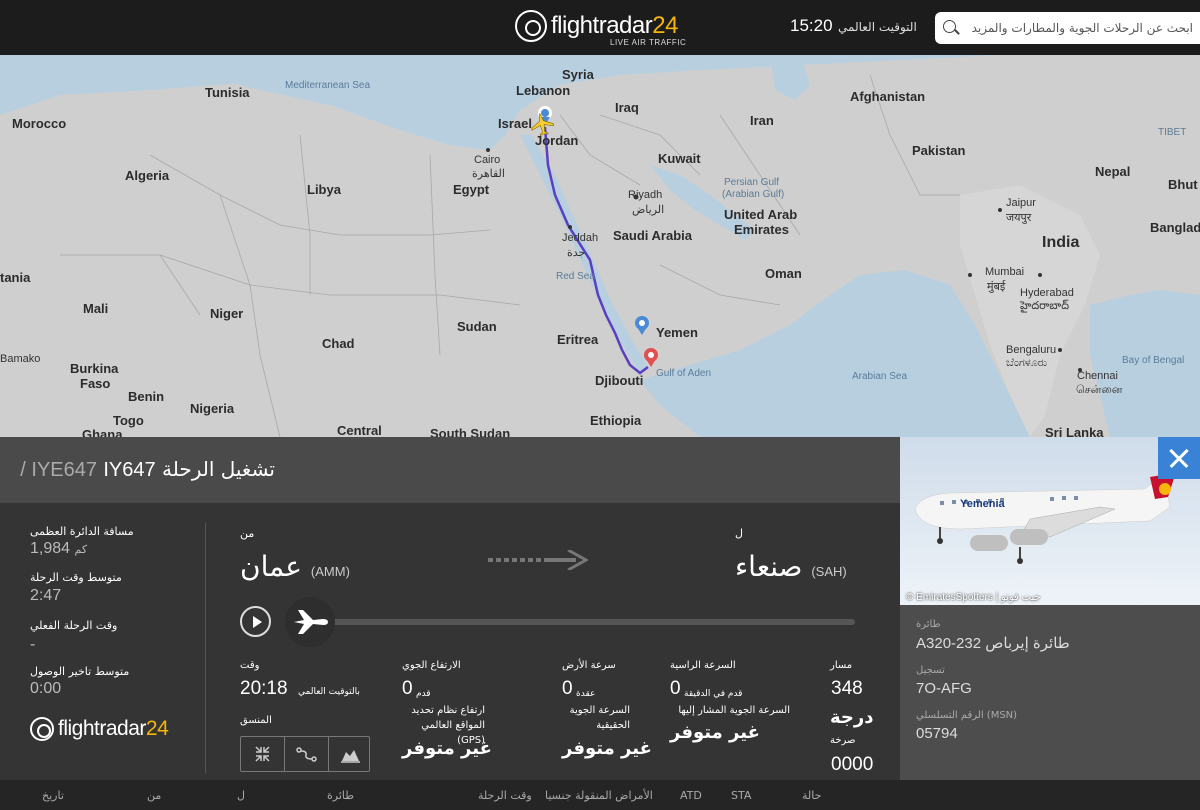  I want to click on map-label-kuwait: Kuwait, so click(679, 158).